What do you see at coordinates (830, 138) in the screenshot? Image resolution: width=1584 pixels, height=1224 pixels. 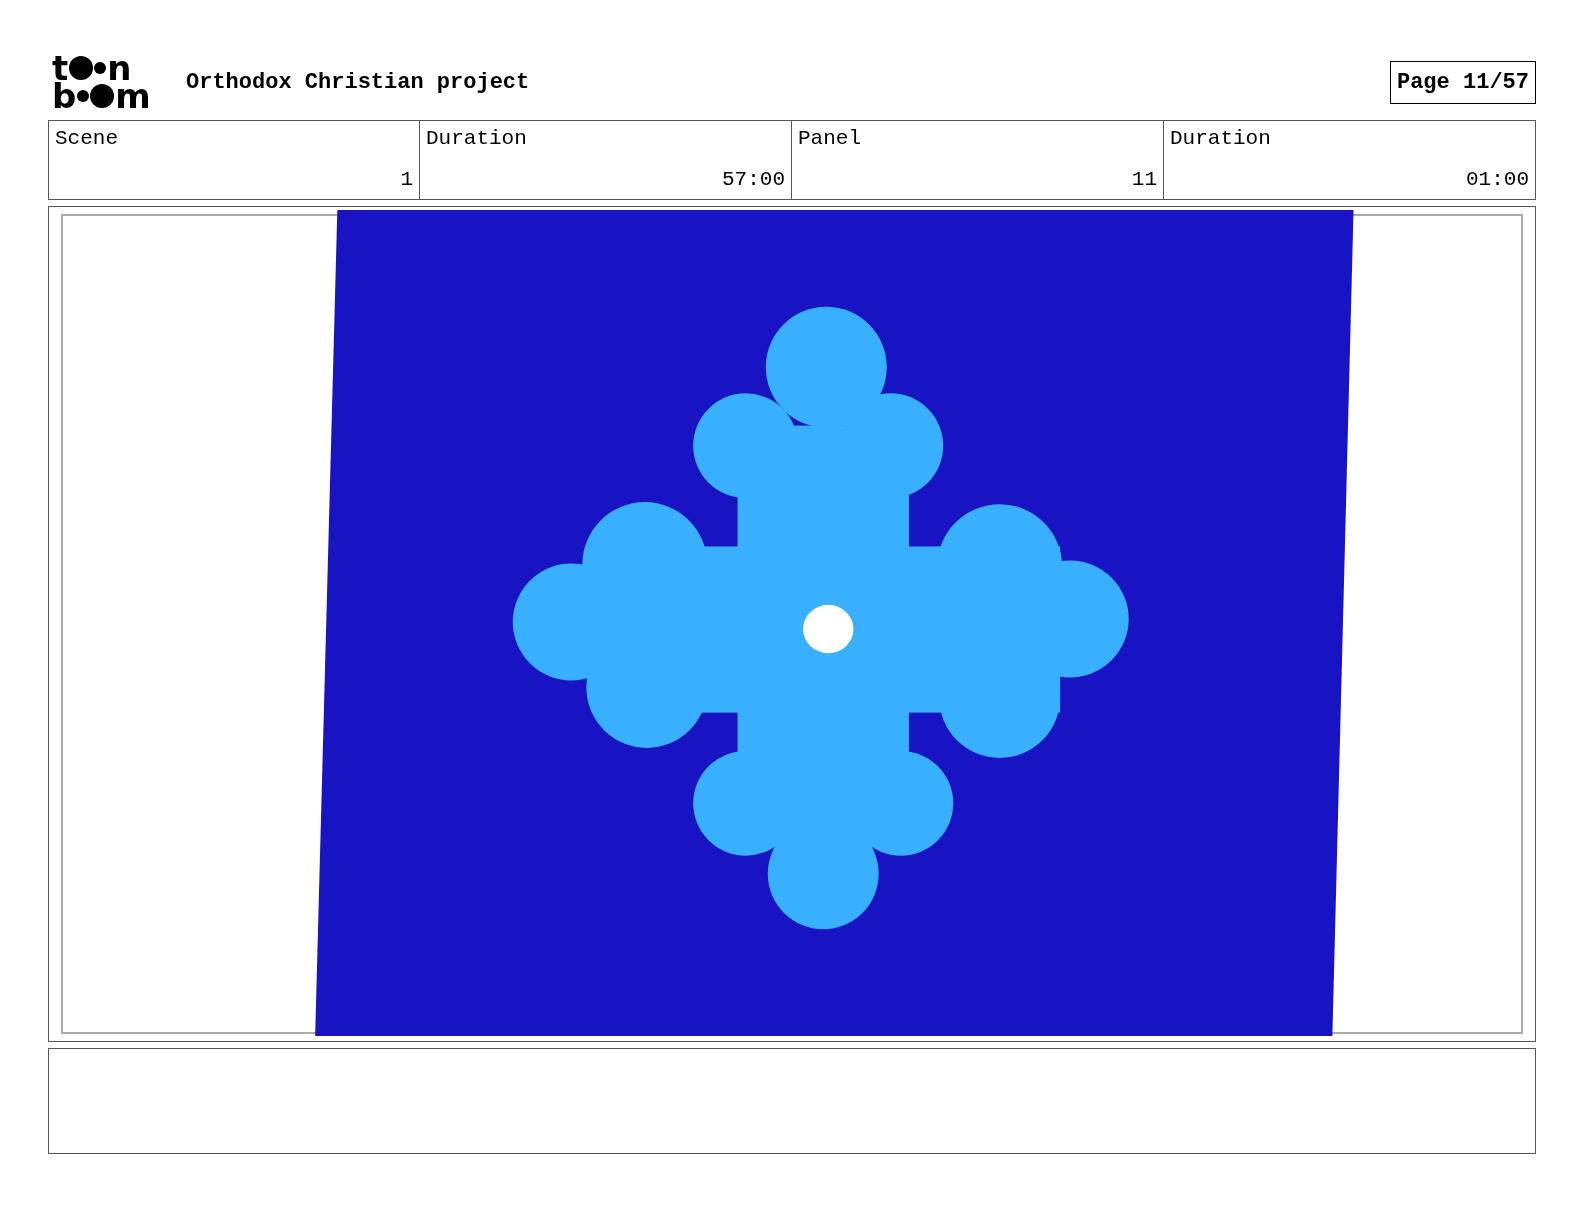 I see `field-label: Panel` at bounding box center [830, 138].